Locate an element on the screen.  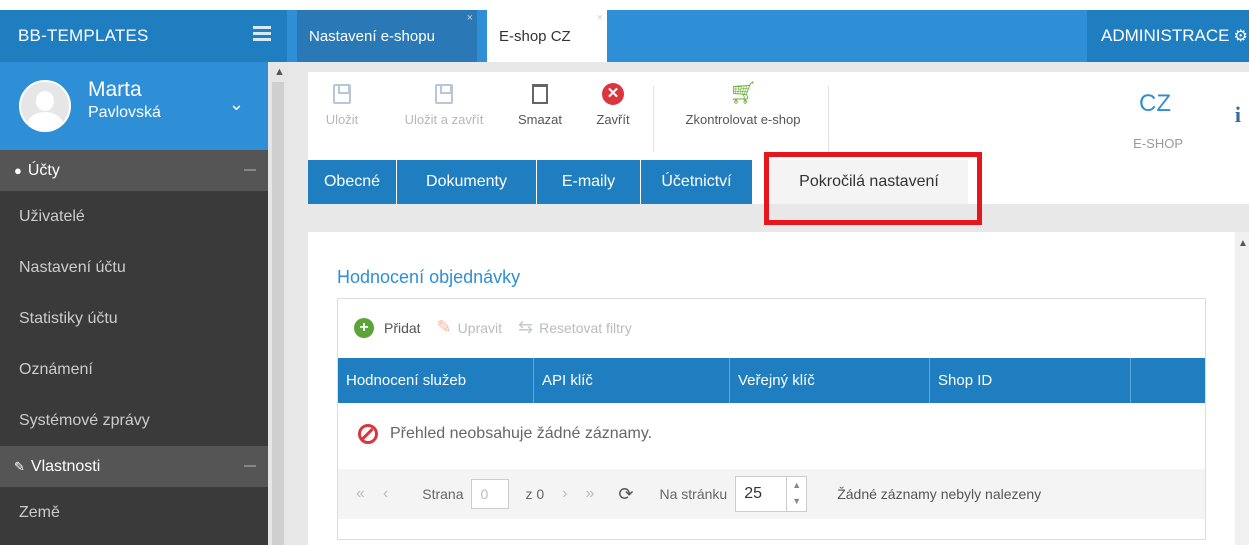
hamburger-menu-icon is located at coordinates (262, 33).